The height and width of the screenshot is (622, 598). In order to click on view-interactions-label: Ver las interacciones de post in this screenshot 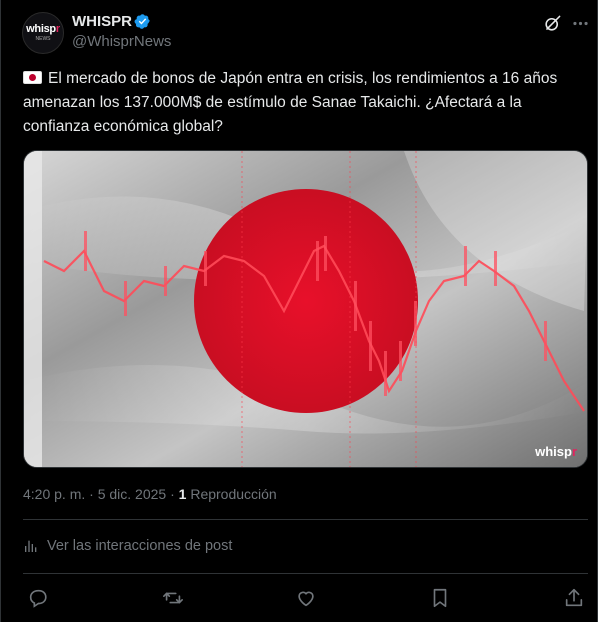, I will do `click(140, 546)`.